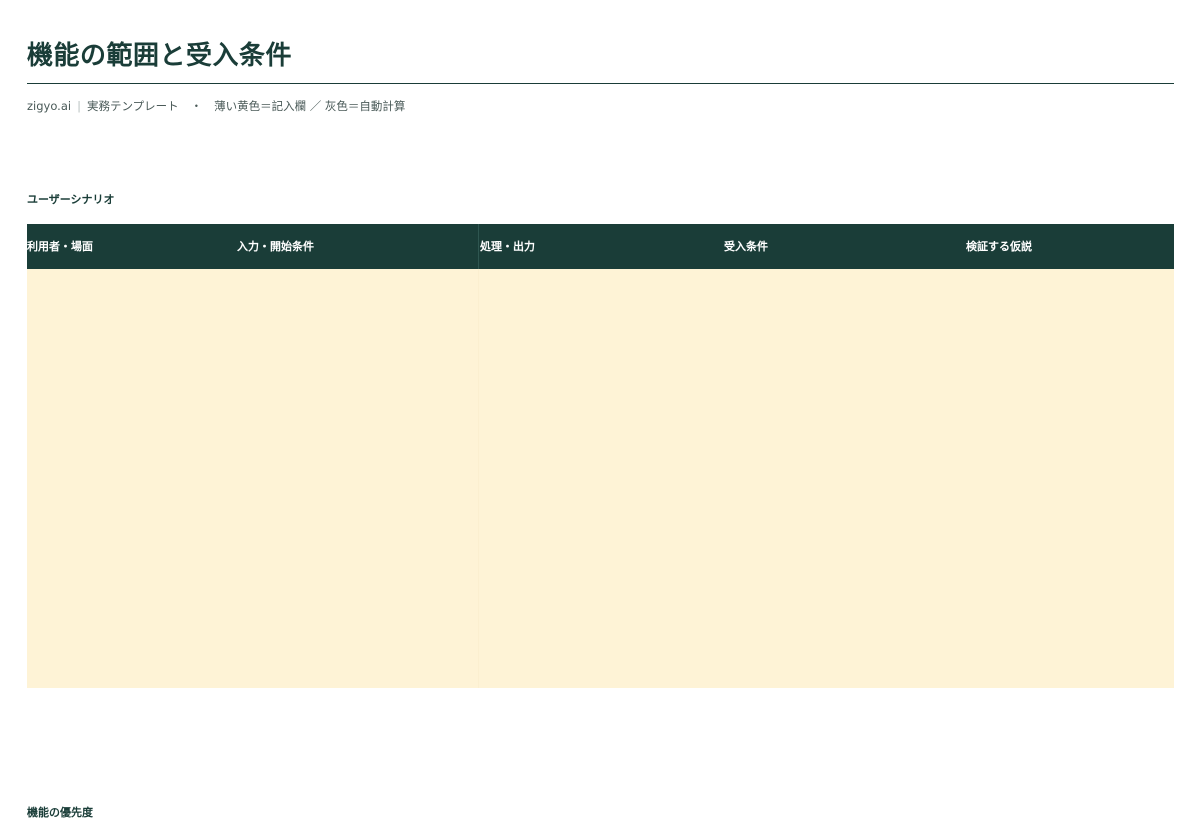 This screenshot has height=829, width=1200. I want to click on section-label-priority: 機能の優先度, so click(60, 812).